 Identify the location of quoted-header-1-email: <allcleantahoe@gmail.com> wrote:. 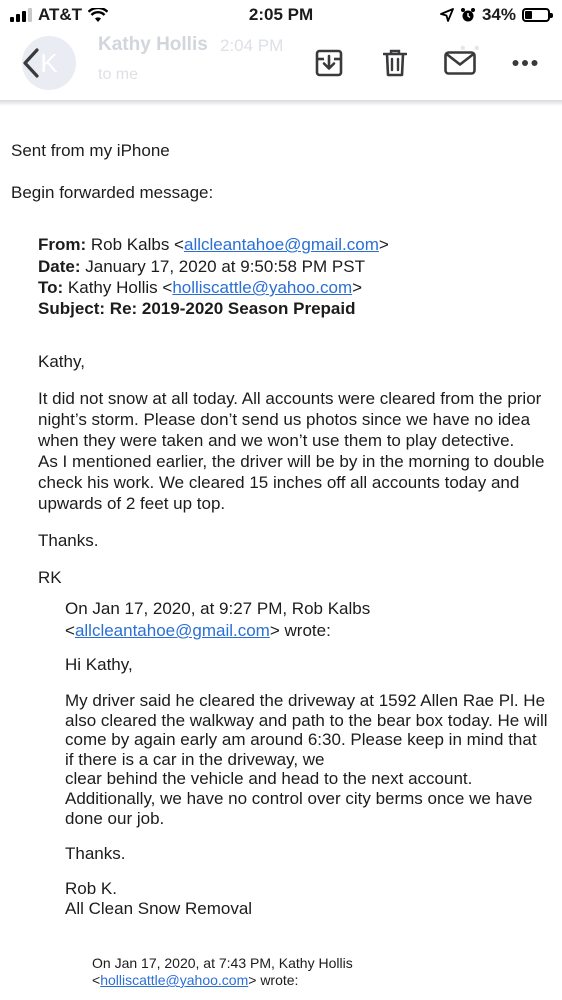
(198, 630).